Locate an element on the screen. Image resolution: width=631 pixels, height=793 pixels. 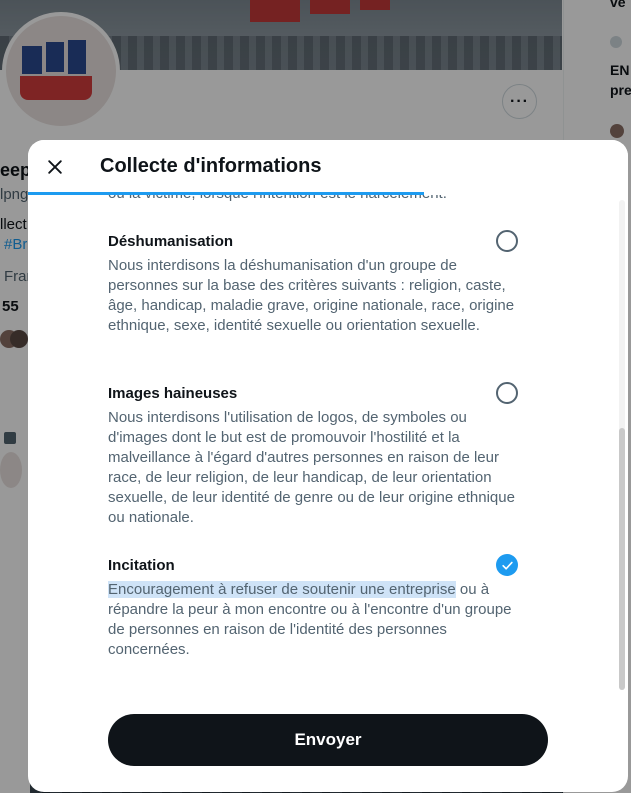
option-title: Incitation is located at coordinates (141, 565).